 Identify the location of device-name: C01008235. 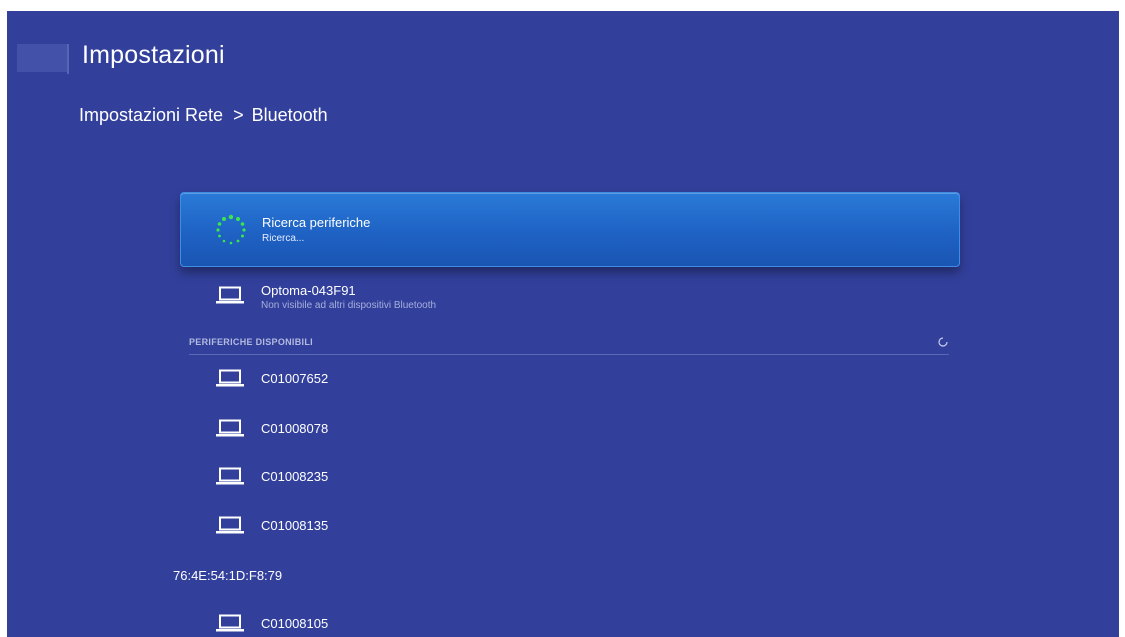
(295, 476).